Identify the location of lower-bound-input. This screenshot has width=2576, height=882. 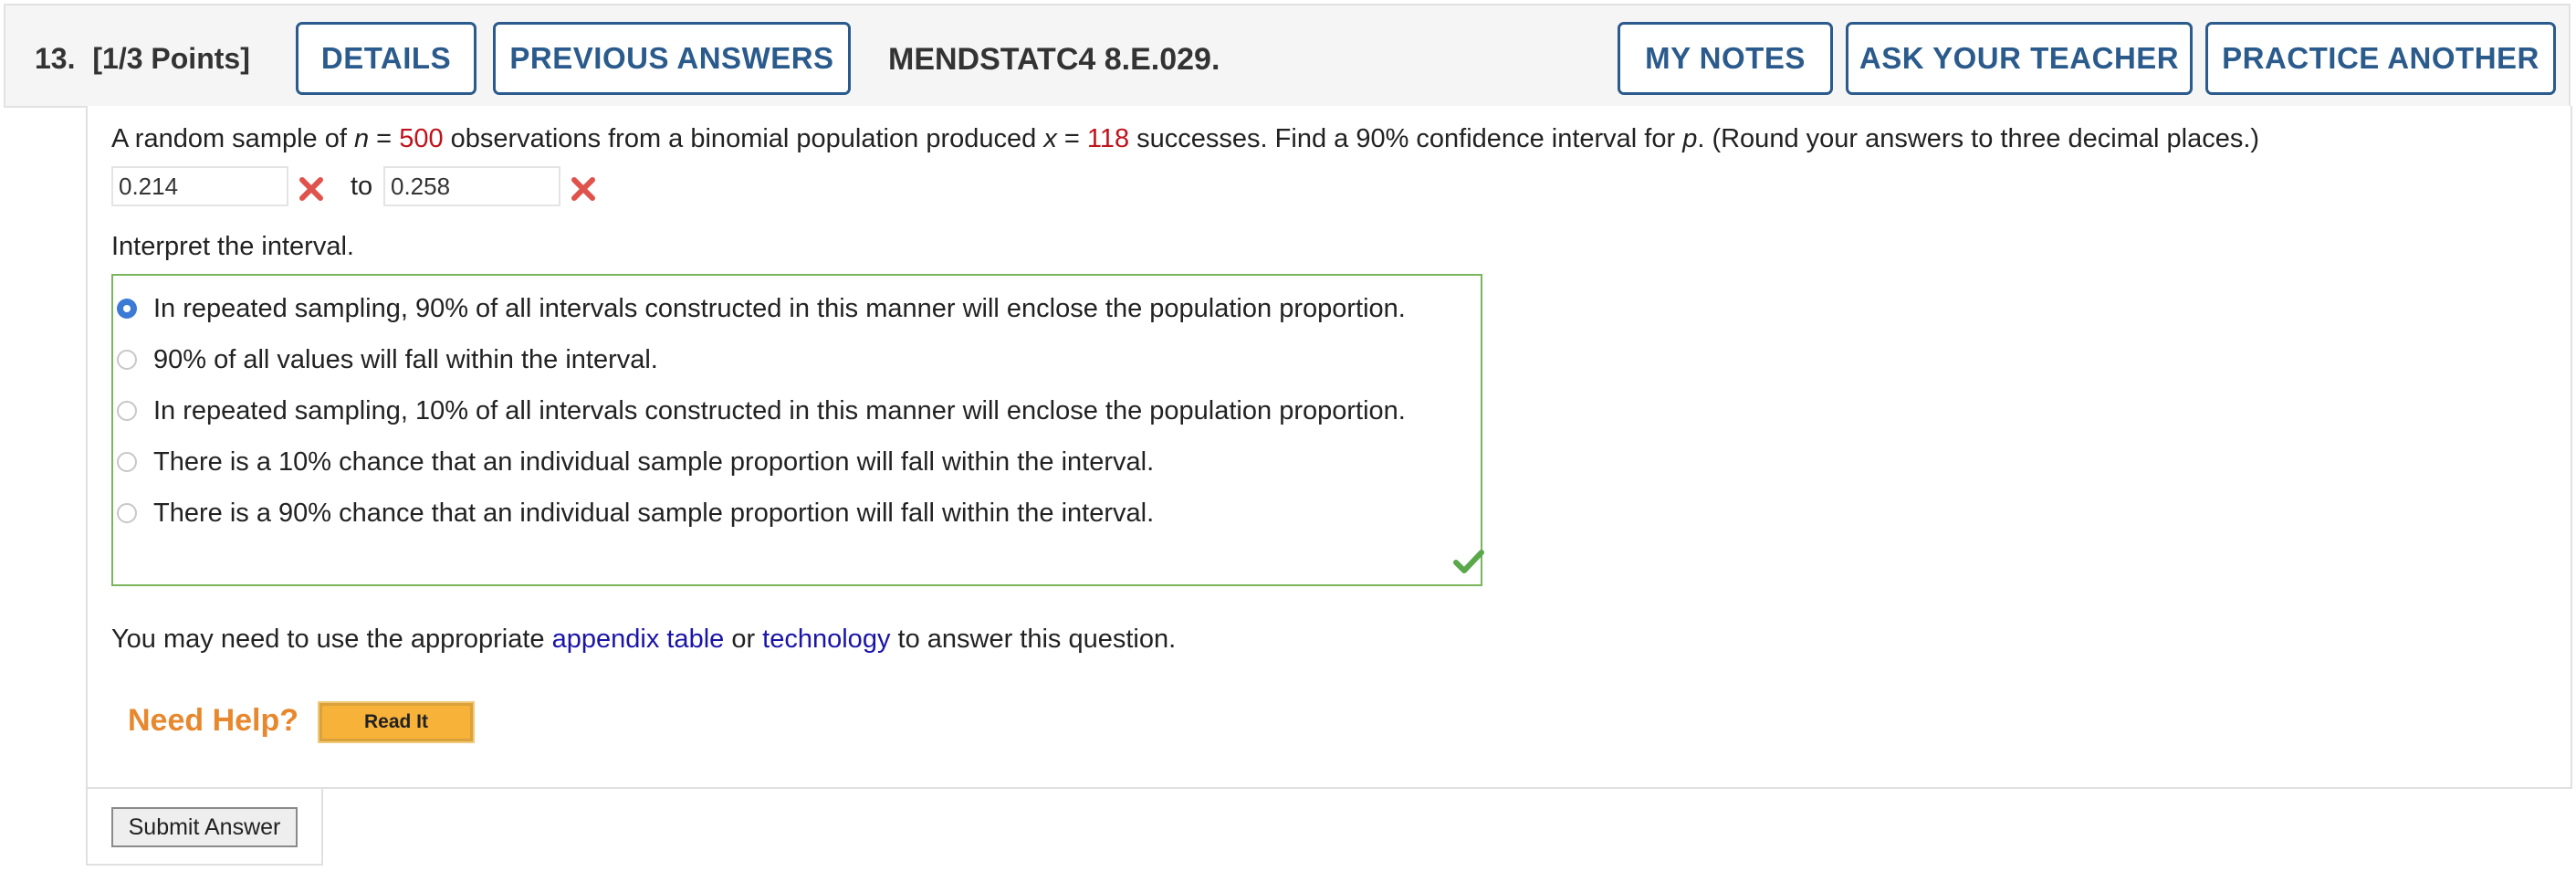
(200, 186).